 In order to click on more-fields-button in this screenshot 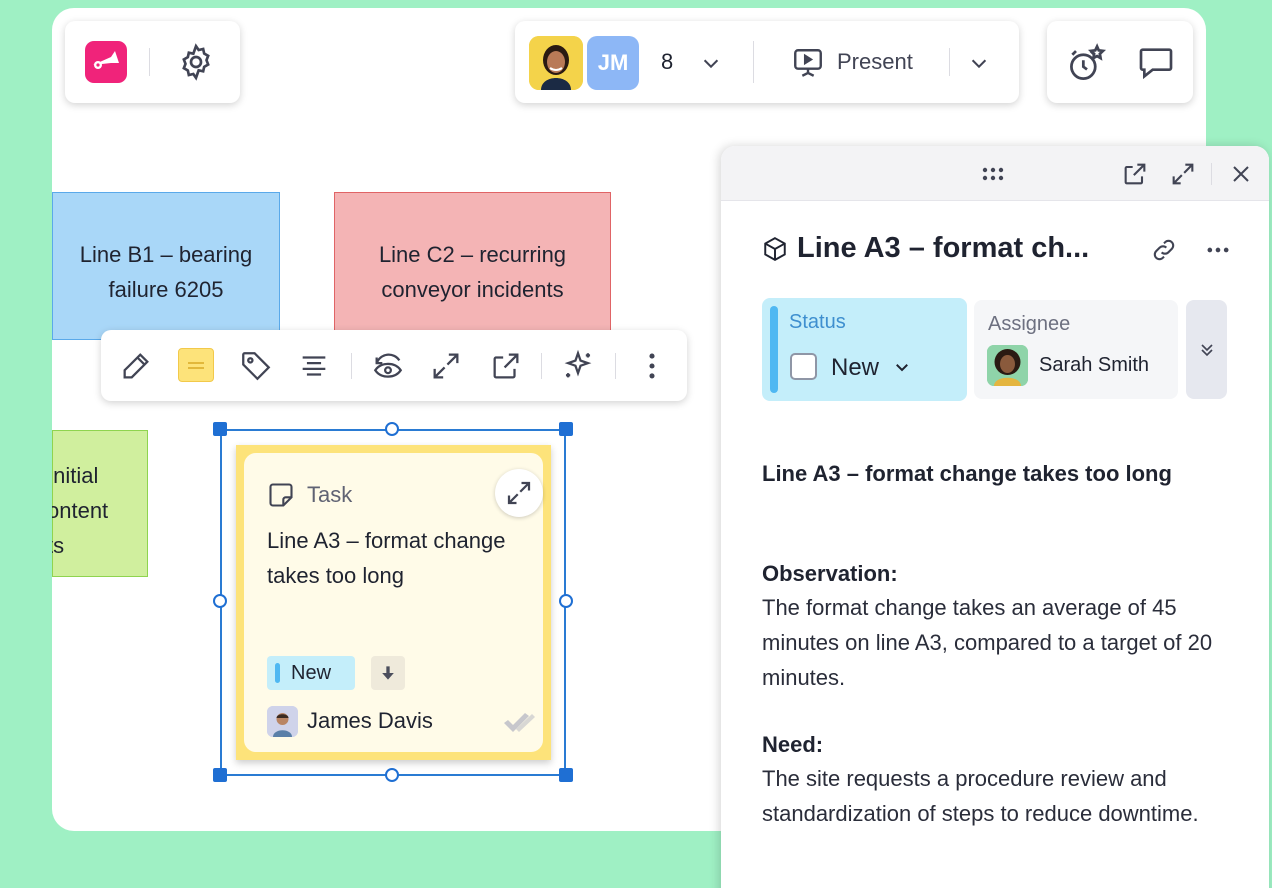, I will do `click(1206, 349)`.